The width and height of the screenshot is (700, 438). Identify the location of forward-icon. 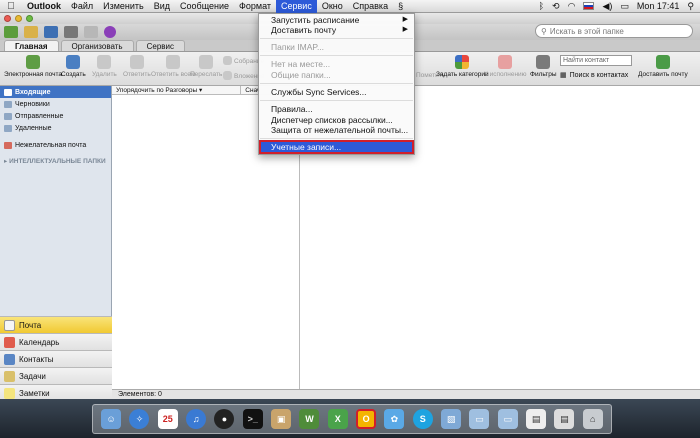
(206, 62).